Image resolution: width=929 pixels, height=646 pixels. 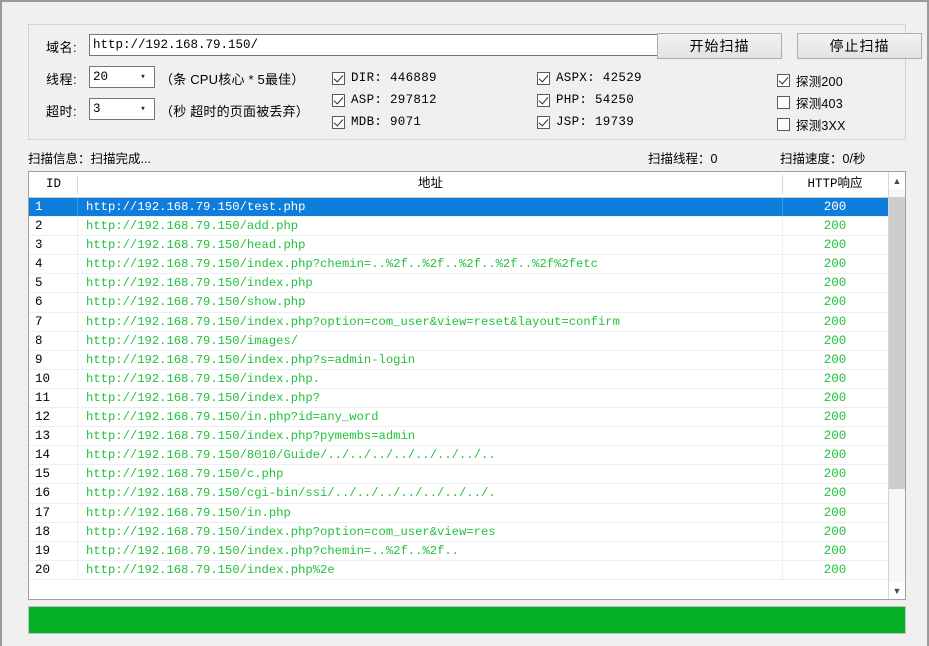 I want to click on checkbox-jsp: JSP: 19739, so click(x=585, y=122).